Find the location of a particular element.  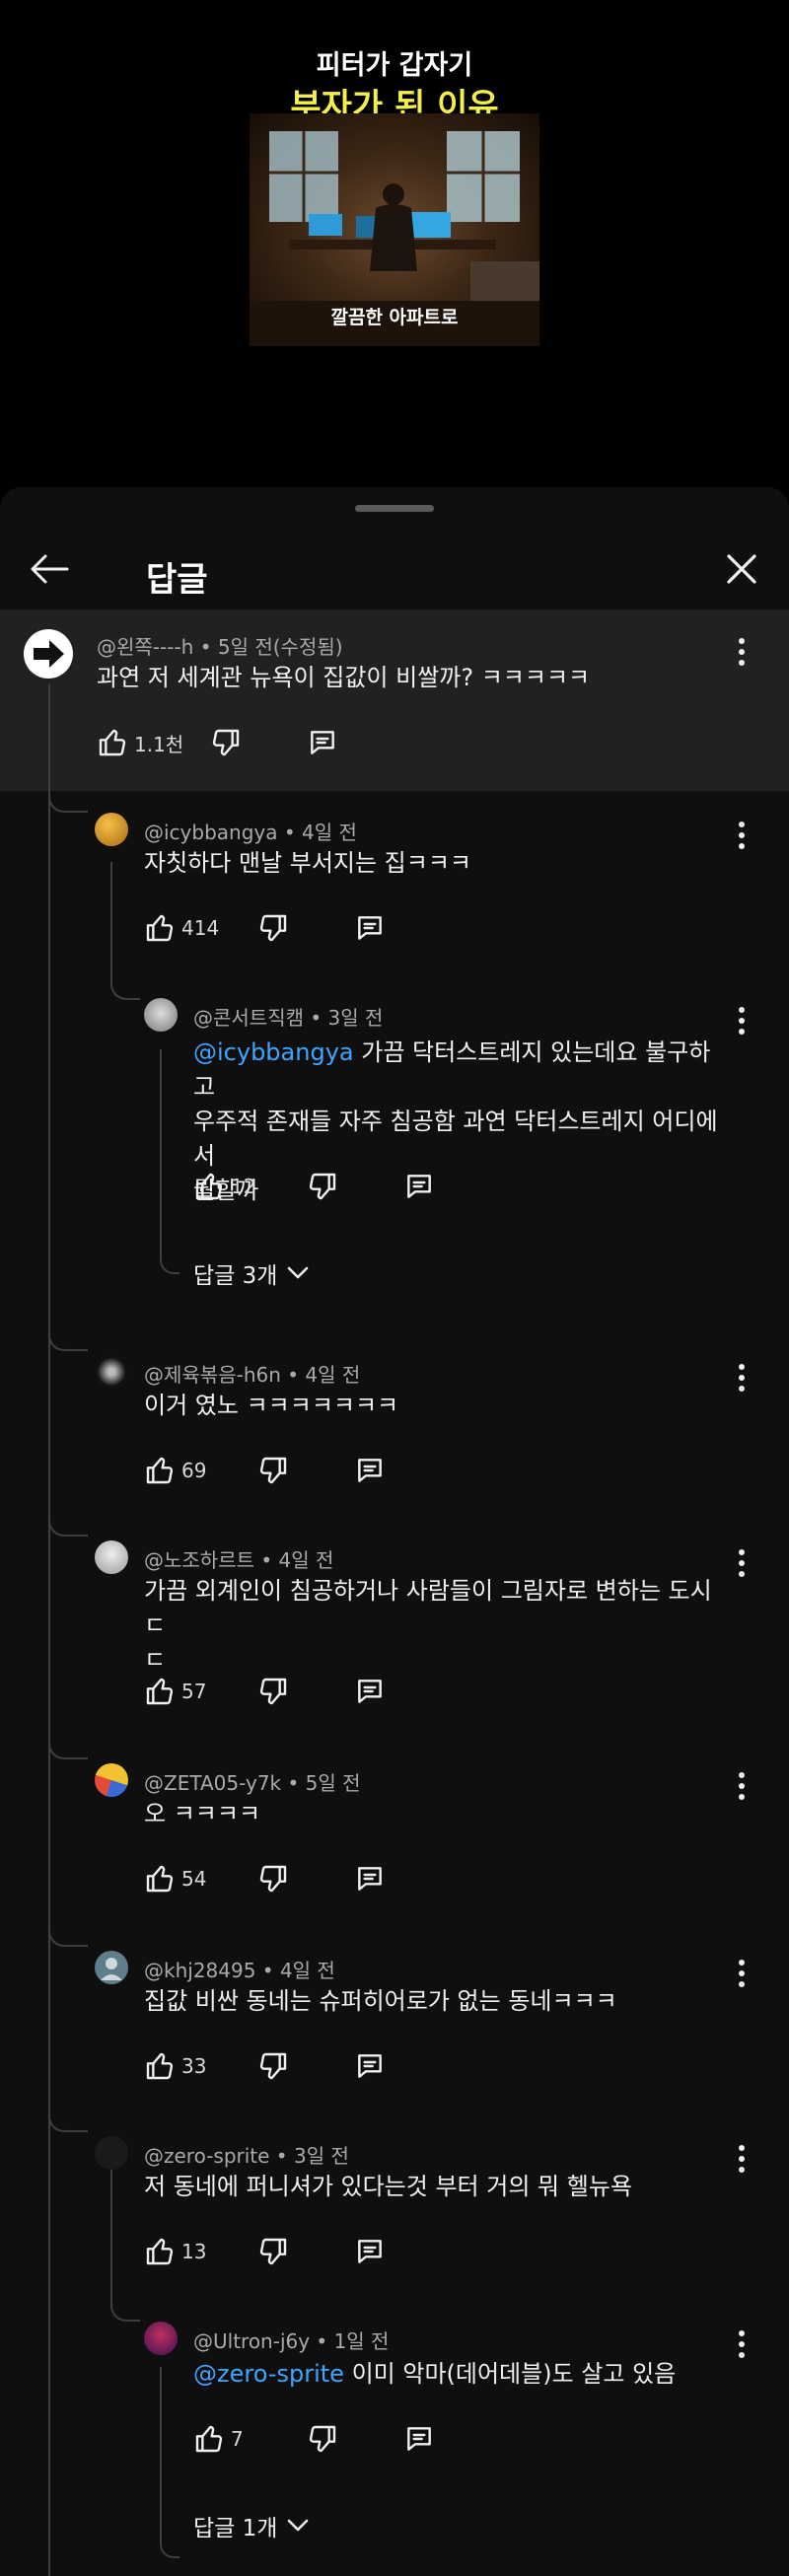

reply-comment: @ZETA05-y7k • 5일 전 오 ㅋㅋㅋㅋ 54 is located at coordinates (395, 1847).